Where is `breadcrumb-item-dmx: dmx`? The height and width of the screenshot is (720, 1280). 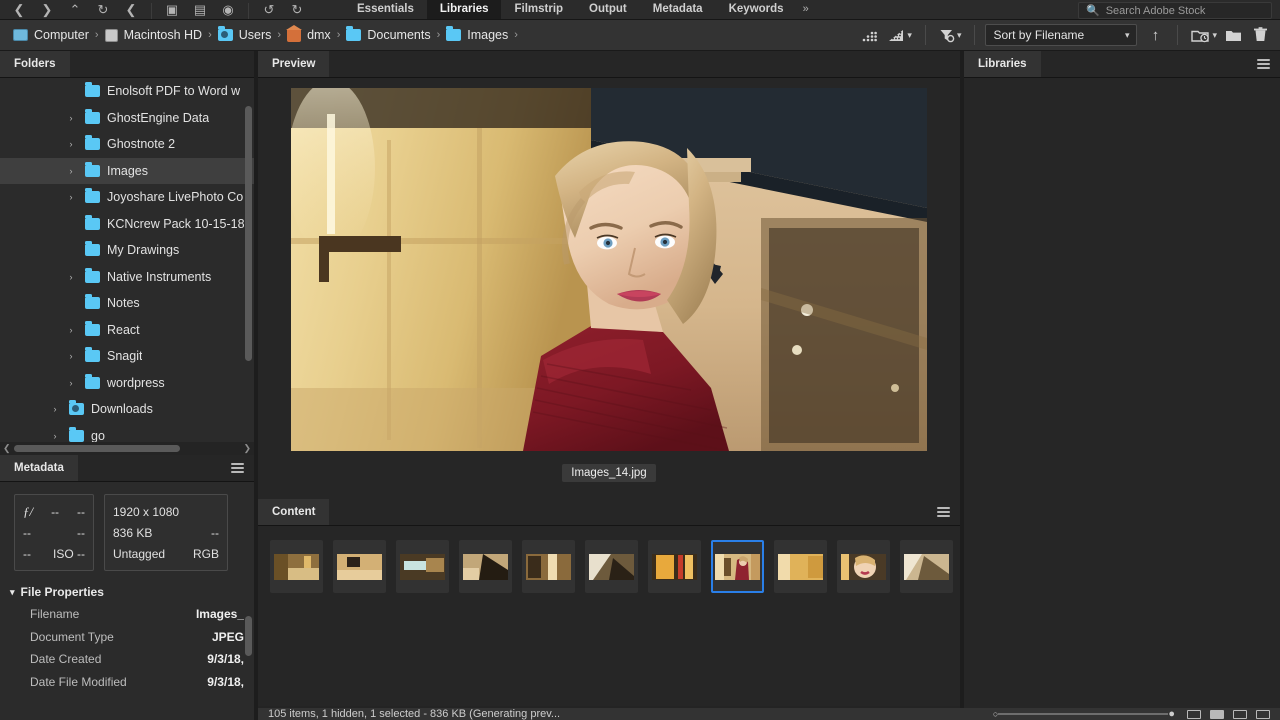 breadcrumb-item-dmx: dmx is located at coordinates (309, 33).